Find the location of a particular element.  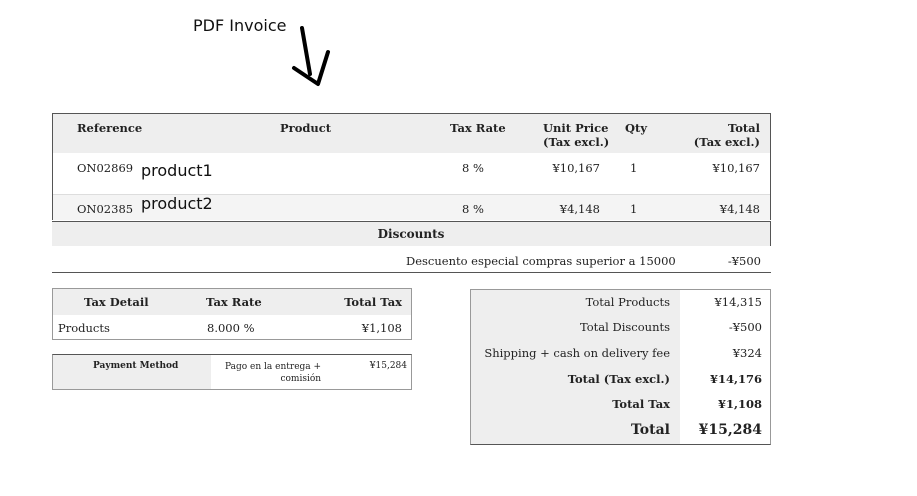

payment-method-label: Payment Method is located at coordinates (136, 366).